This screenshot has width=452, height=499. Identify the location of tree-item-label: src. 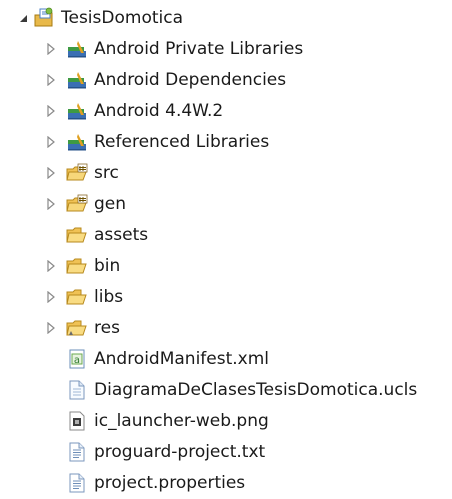
(106, 173).